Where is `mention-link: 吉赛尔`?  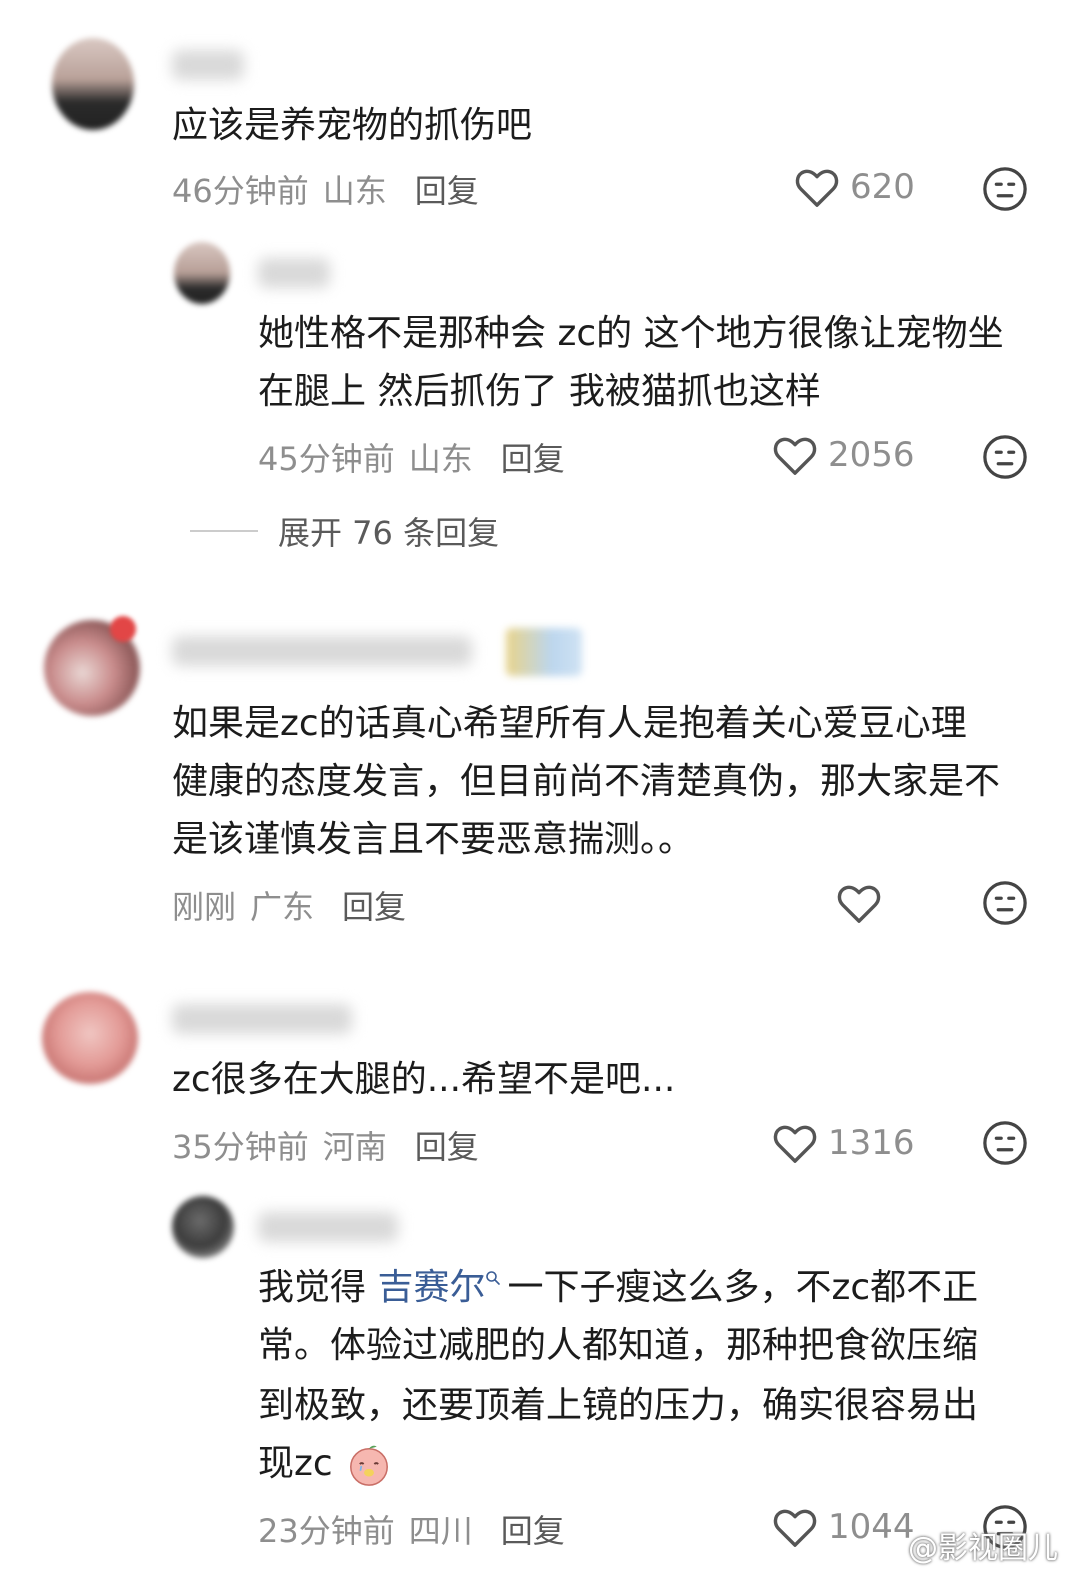 mention-link: 吉赛尔 is located at coordinates (442, 1287).